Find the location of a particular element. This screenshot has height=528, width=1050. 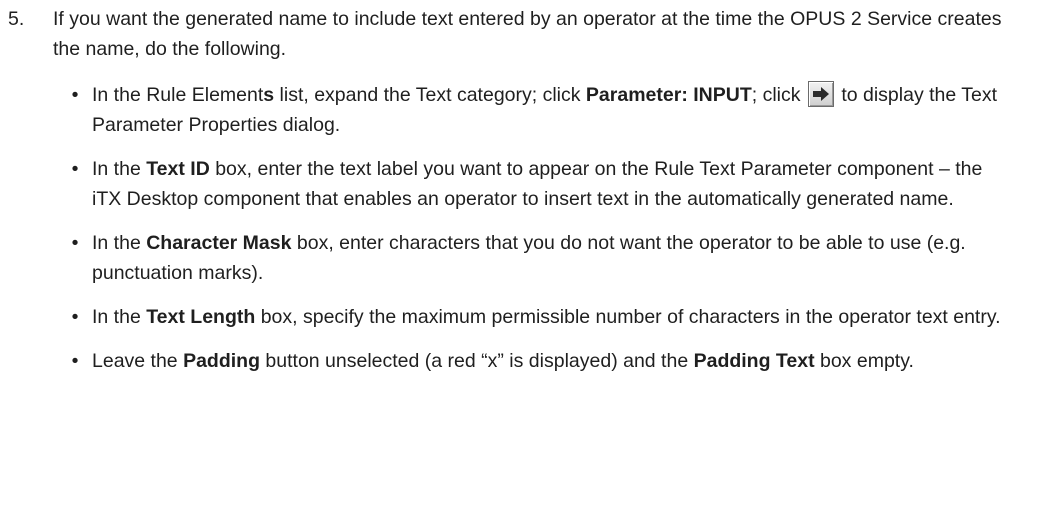

bold-text: s is located at coordinates (269, 95).